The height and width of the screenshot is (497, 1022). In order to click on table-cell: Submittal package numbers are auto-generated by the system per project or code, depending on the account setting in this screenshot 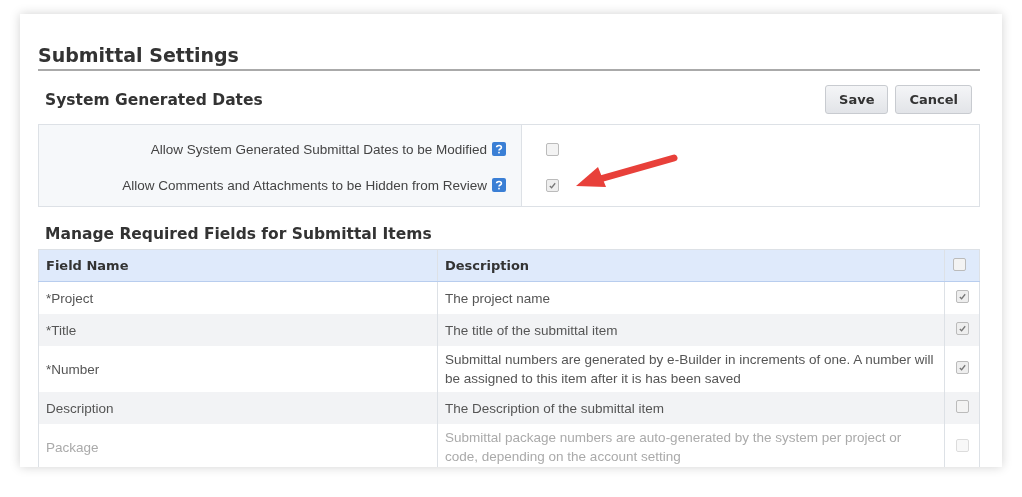, I will do `click(691, 445)`.